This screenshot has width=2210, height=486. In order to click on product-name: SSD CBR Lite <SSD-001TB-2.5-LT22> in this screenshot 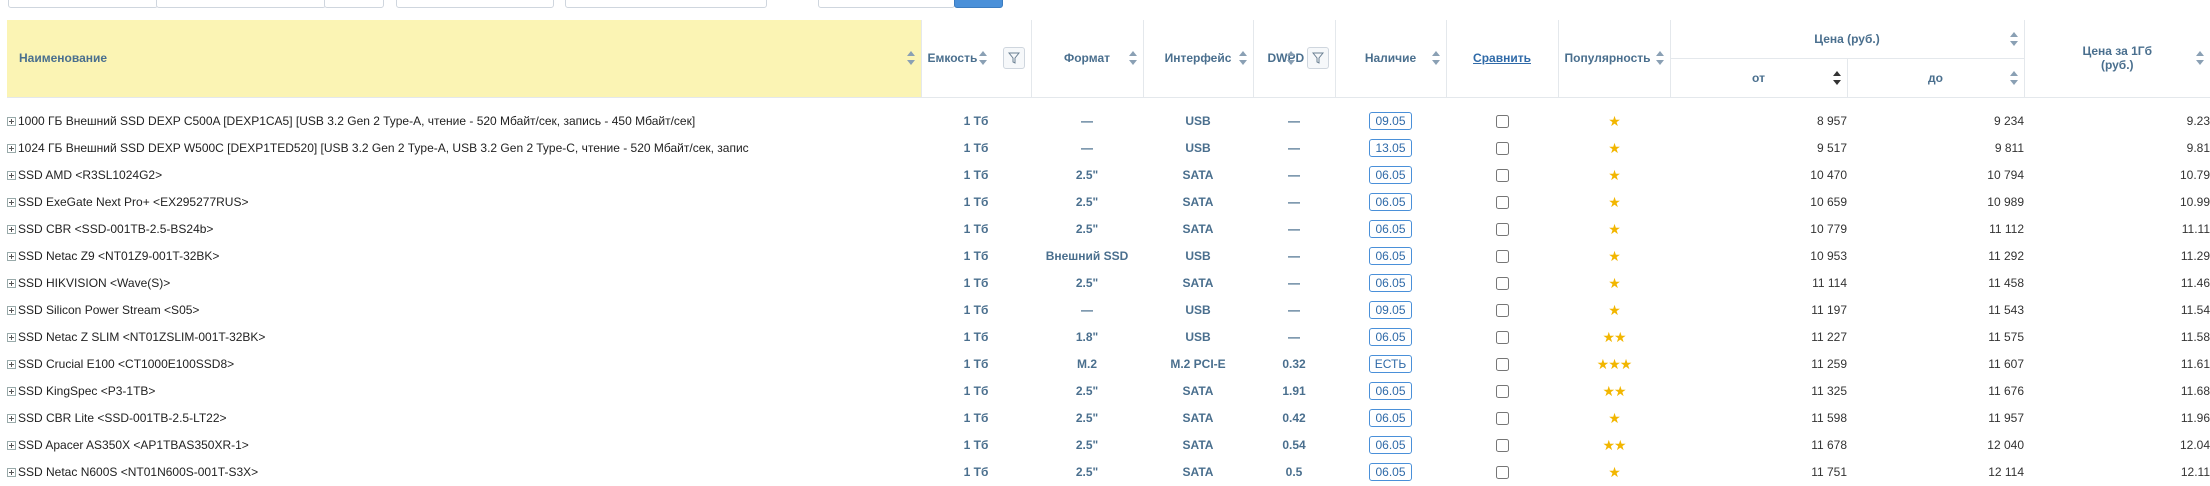, I will do `click(122, 418)`.